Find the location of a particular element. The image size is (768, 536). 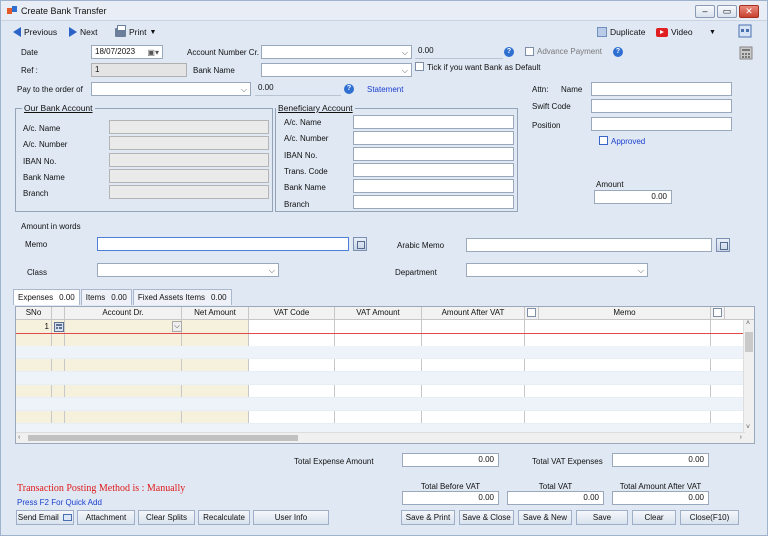

position-input is located at coordinates (661, 124).